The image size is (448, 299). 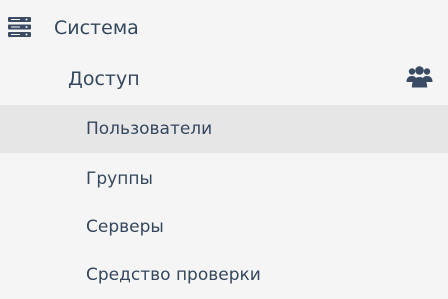 What do you see at coordinates (96, 28) in the screenshot?
I see `nav-section-label: Система` at bounding box center [96, 28].